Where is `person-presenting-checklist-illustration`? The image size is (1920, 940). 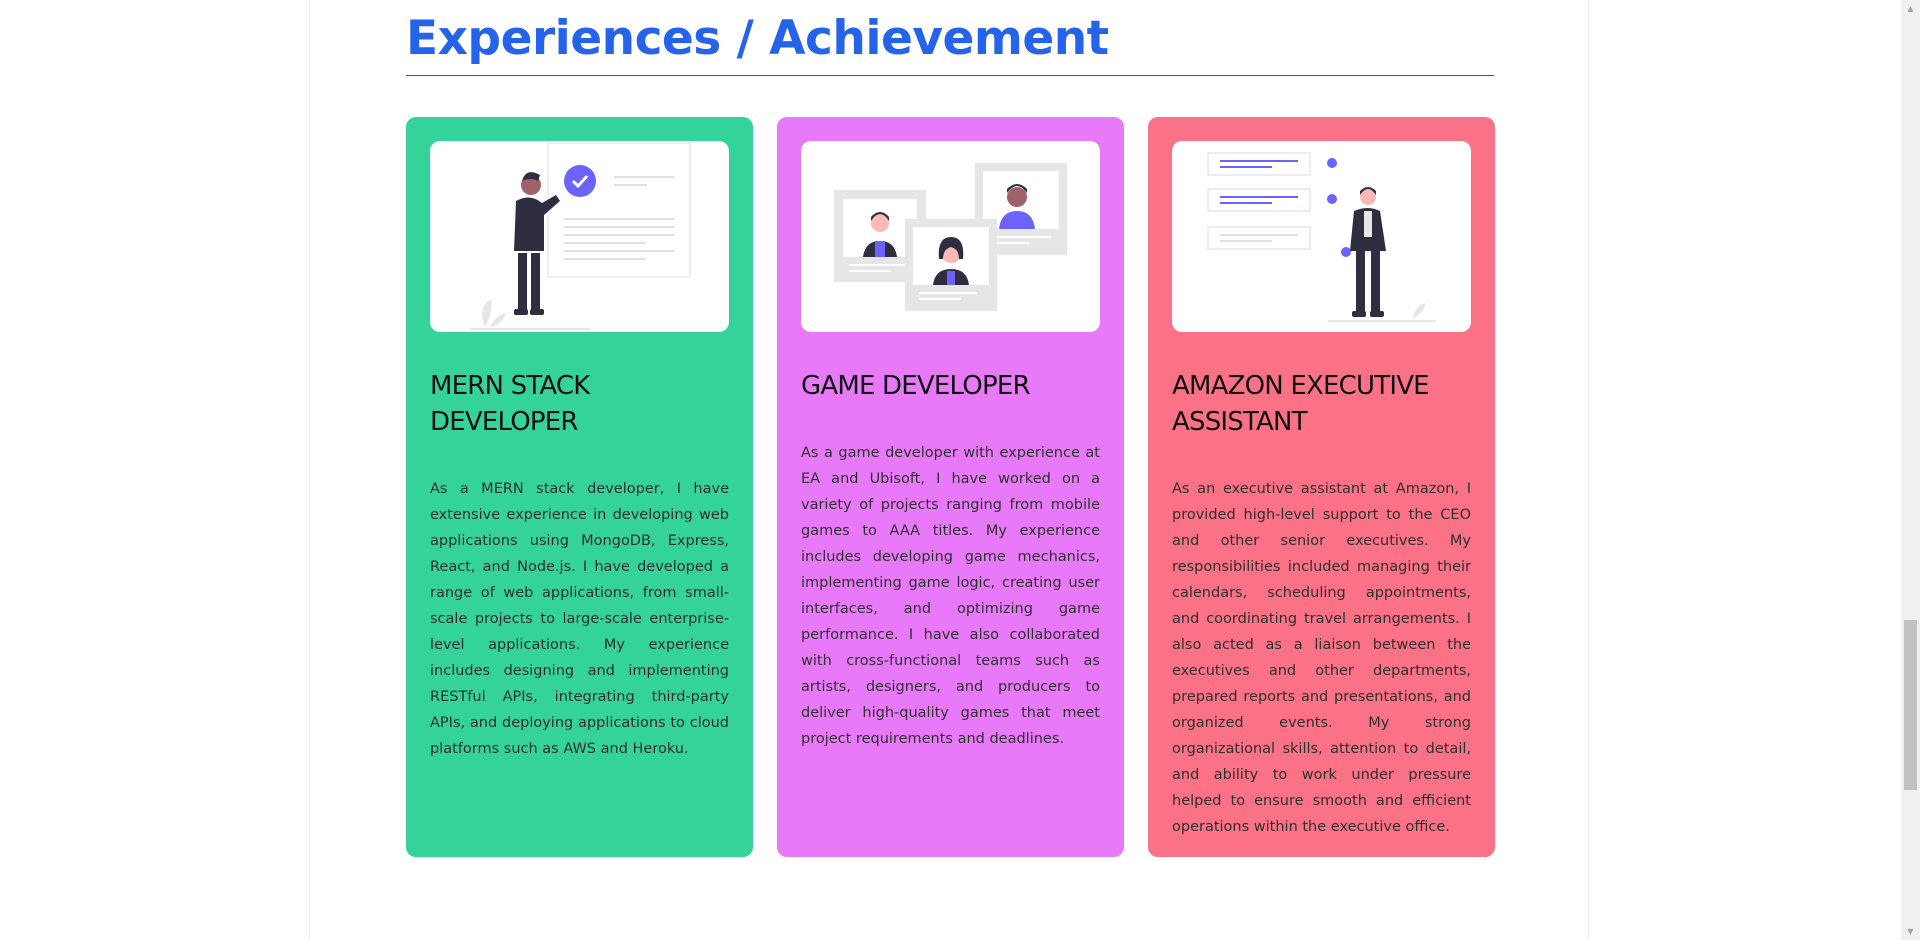 person-presenting-checklist-illustration is located at coordinates (579, 236).